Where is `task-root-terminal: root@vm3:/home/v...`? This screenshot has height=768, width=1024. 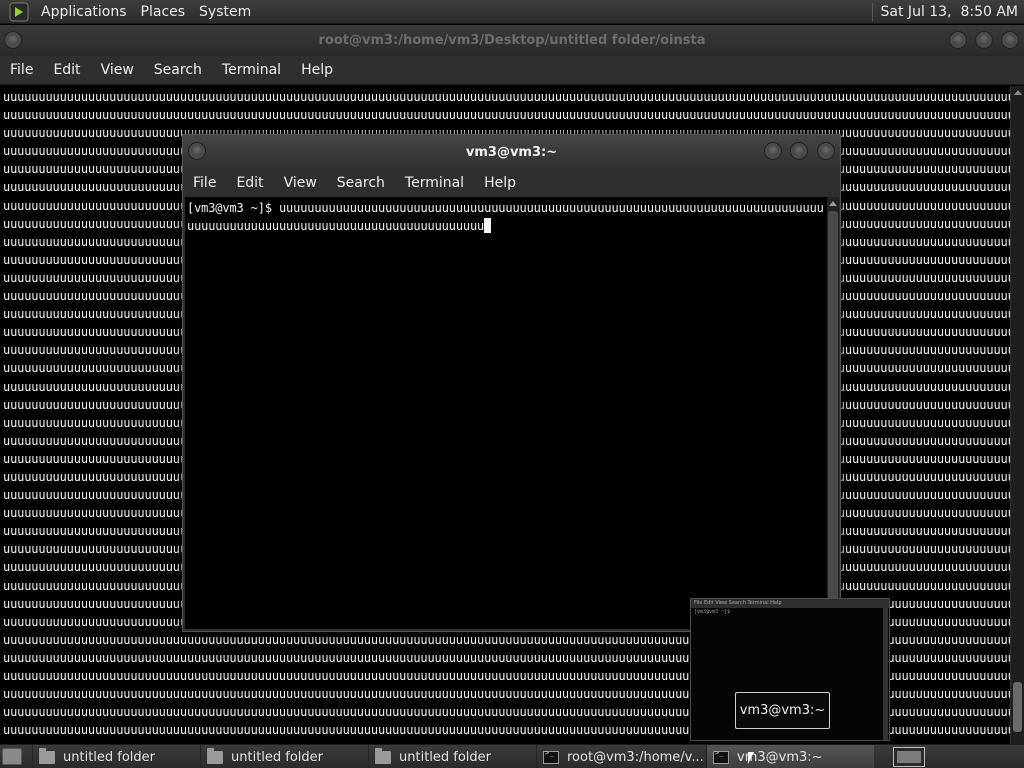 task-root-terminal: root@vm3:/home/v... is located at coordinates (620, 756).